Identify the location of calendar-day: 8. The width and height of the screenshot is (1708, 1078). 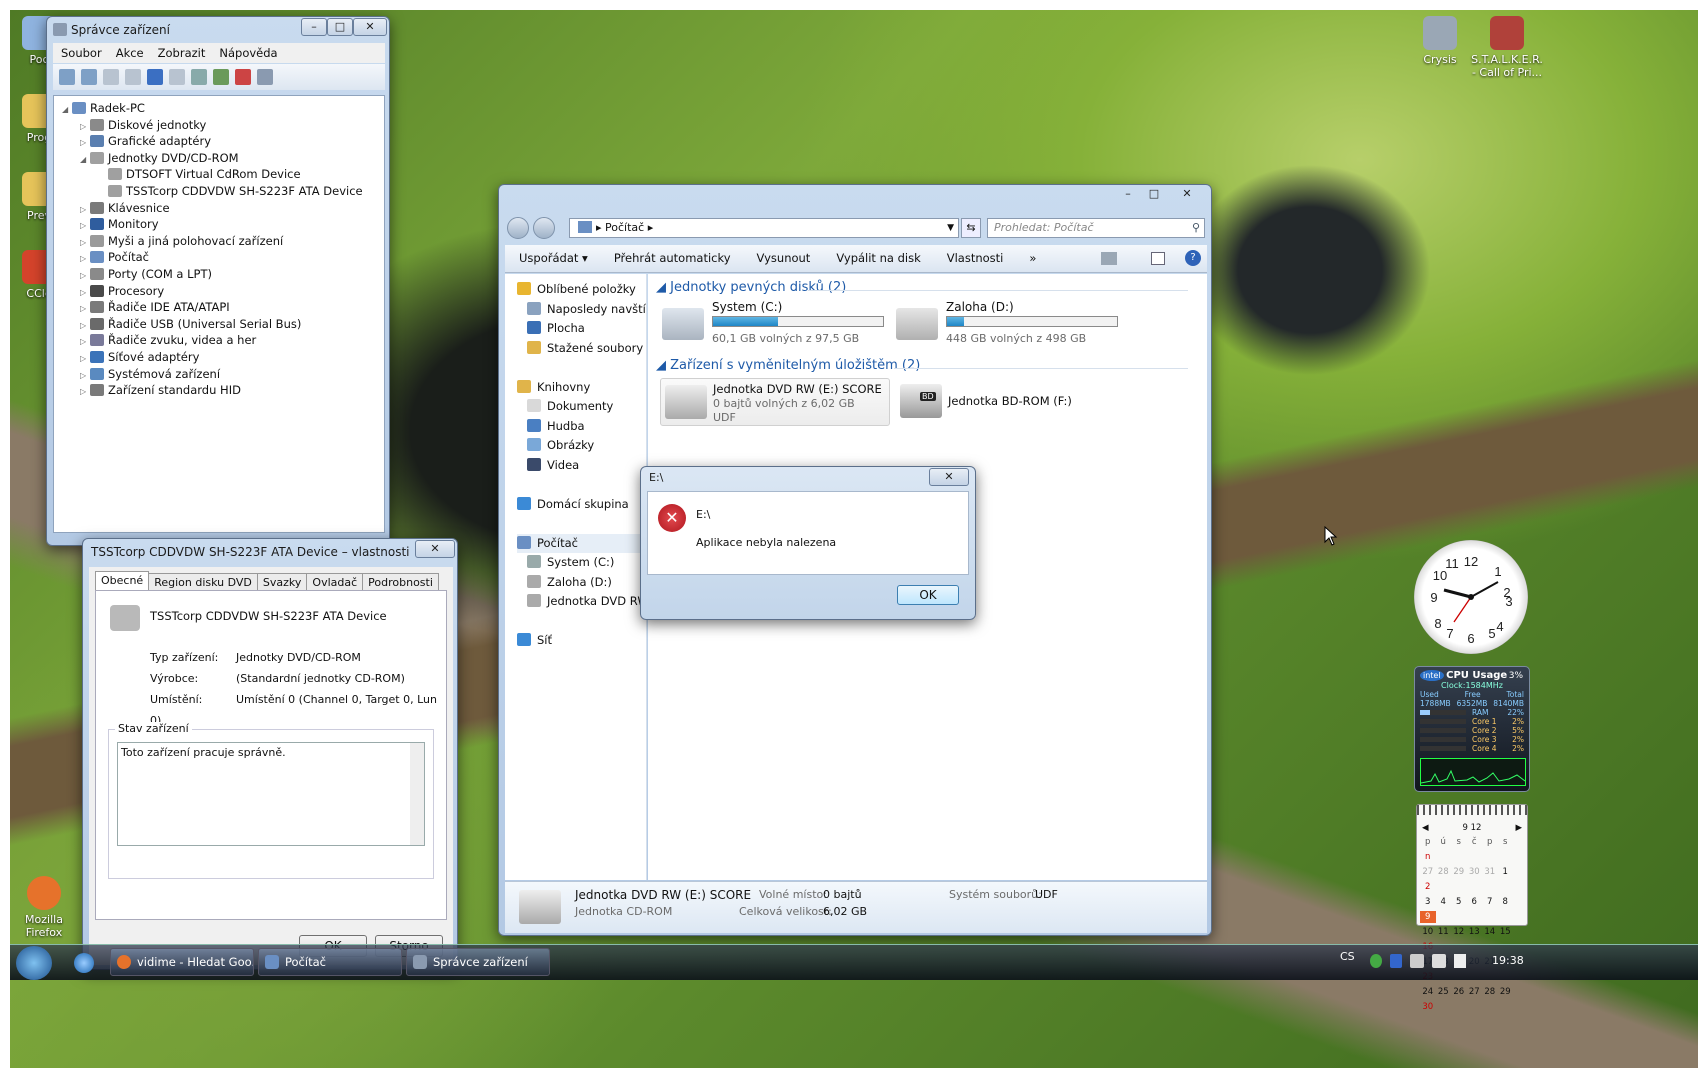
(1506, 902).